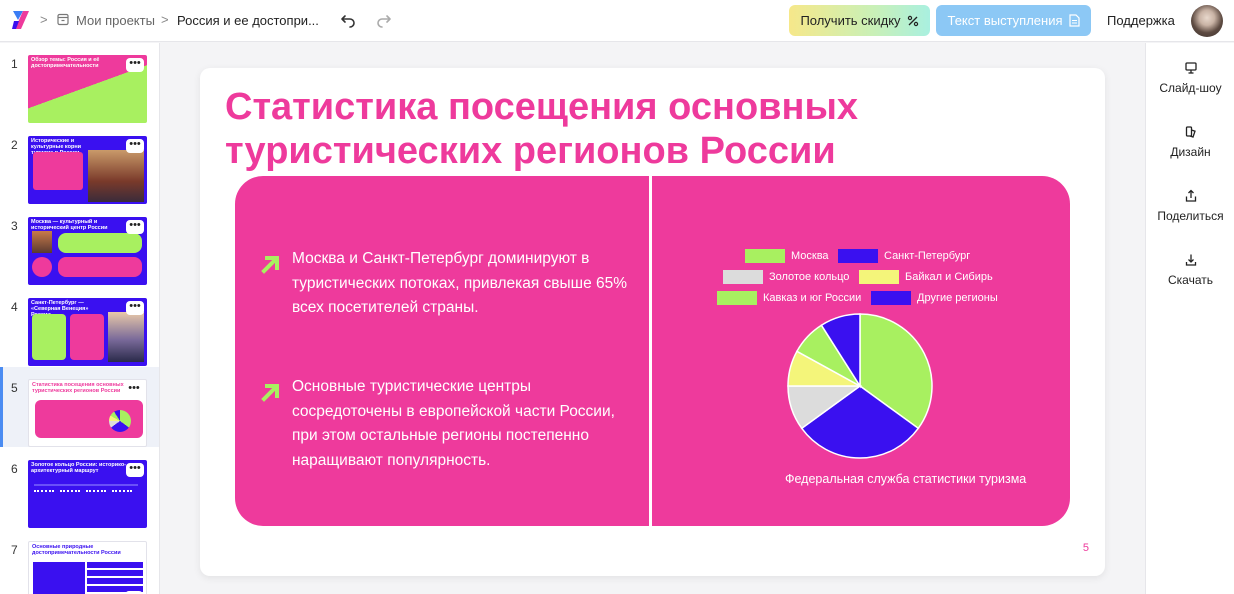  Describe the element at coordinates (384, 20) in the screenshot. I see `redo-icon` at that location.